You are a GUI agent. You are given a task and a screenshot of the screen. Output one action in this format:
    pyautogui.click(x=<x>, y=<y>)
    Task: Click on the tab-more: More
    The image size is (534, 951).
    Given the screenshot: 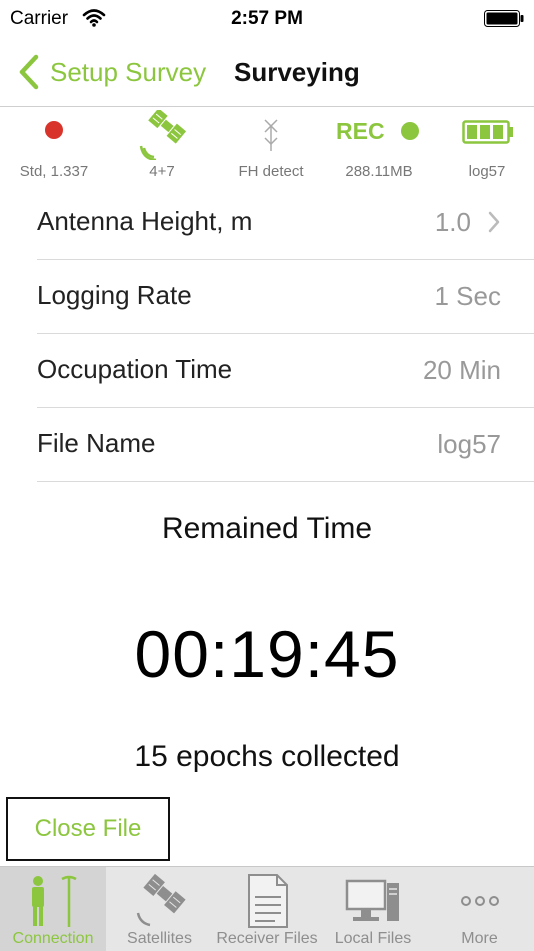 What is the action you would take?
    pyautogui.click(x=479, y=909)
    